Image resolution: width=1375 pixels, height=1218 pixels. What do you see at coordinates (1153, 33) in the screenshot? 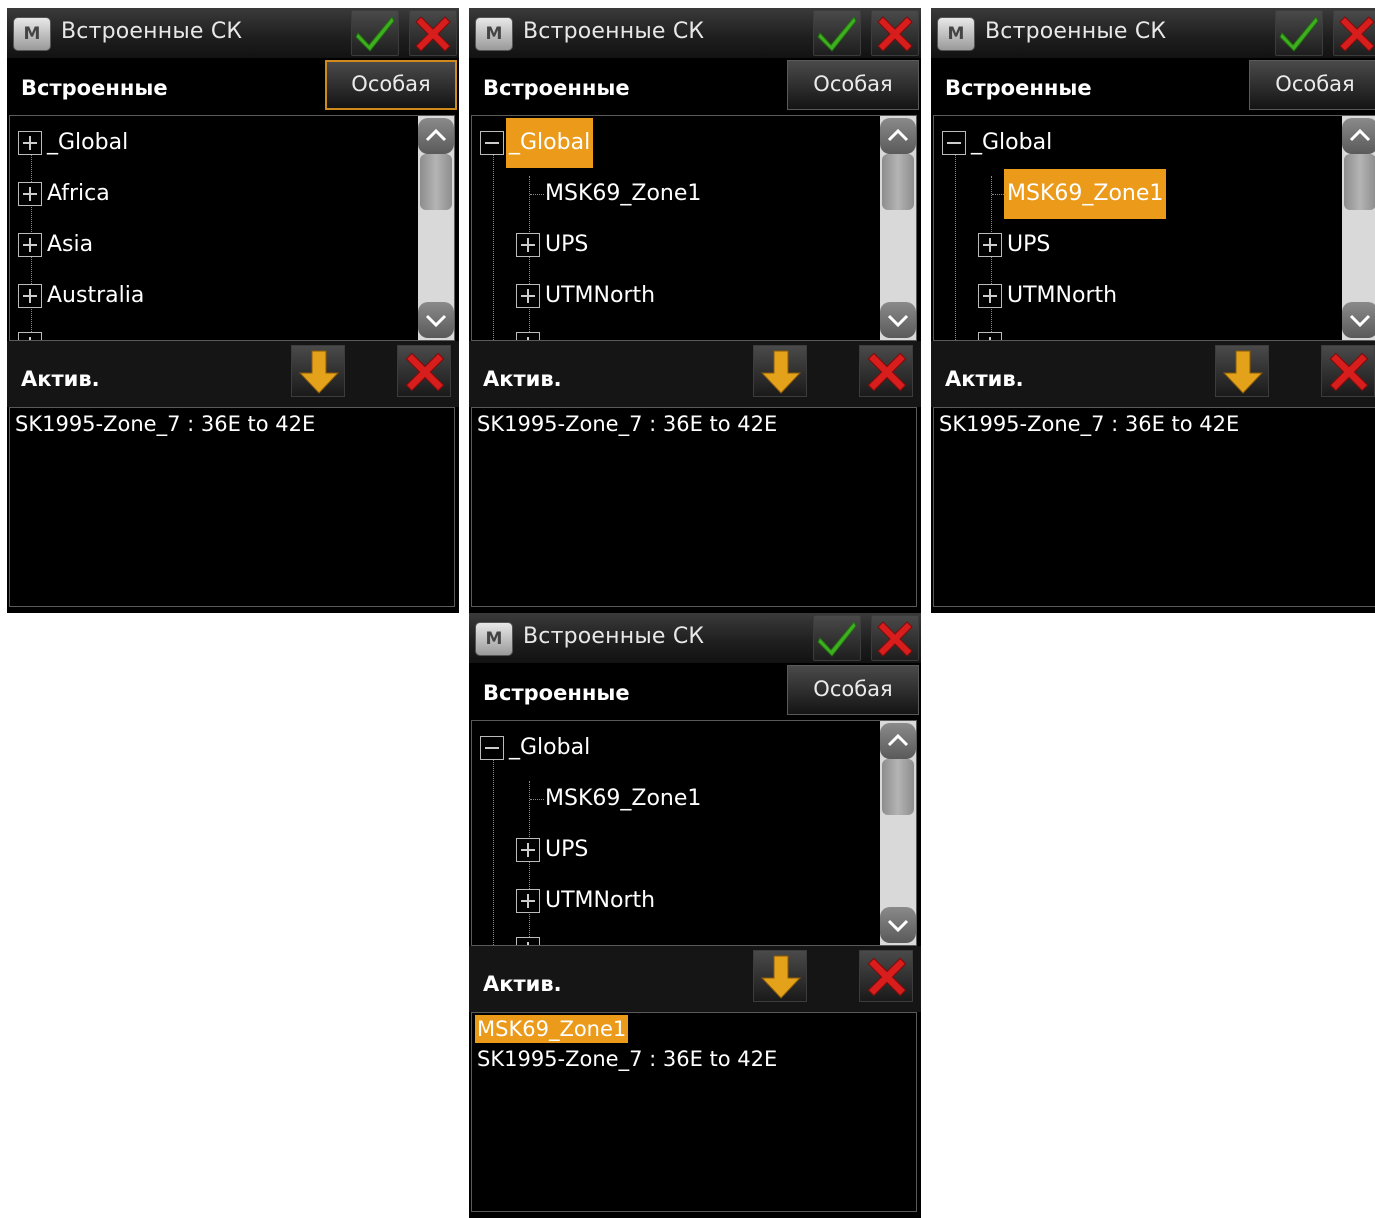
I see `title-bar: M Встроенные СК` at bounding box center [1153, 33].